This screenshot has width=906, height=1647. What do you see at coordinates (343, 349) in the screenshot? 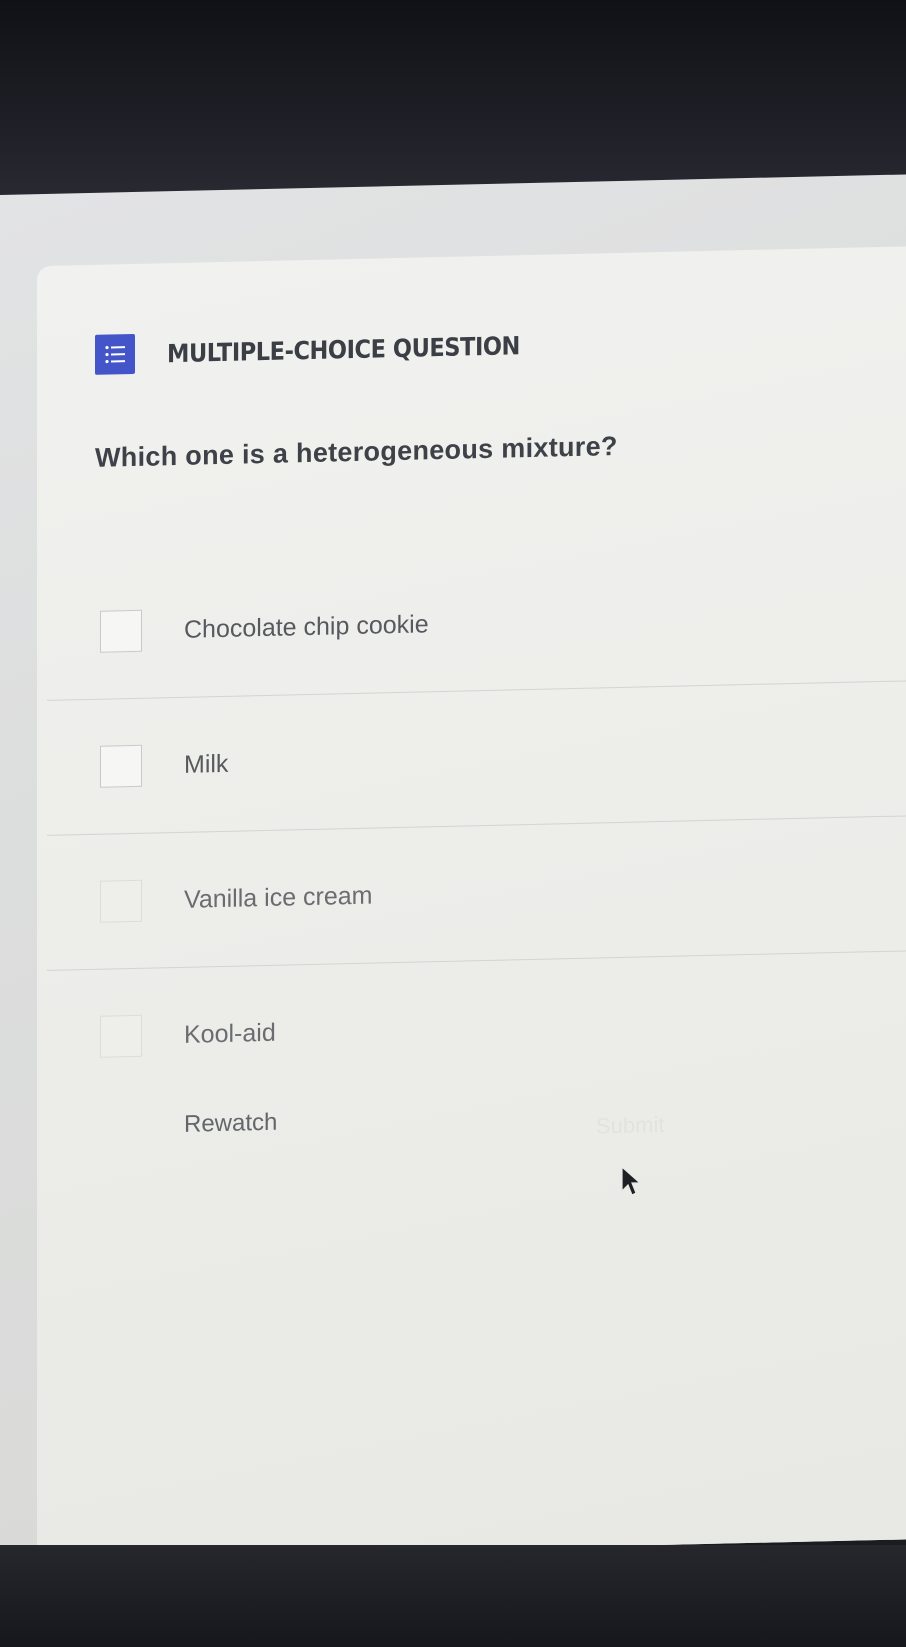
I see `question-type-label: MULTIPLE-CHOICE QUESTION` at bounding box center [343, 349].